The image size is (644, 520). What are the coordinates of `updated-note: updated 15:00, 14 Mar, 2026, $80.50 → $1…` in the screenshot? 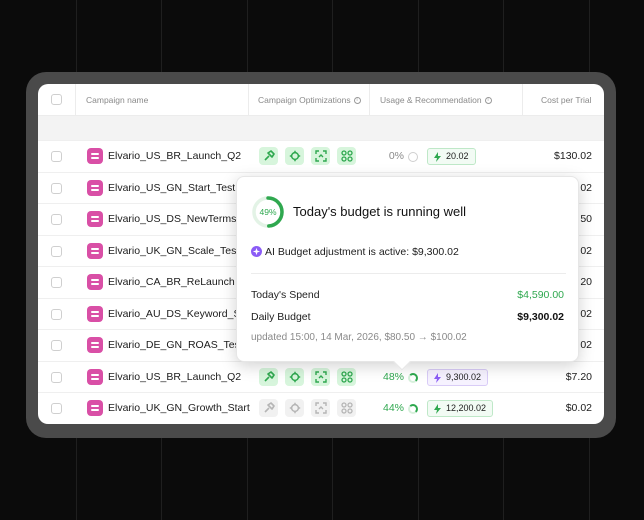 It's located at (359, 337).